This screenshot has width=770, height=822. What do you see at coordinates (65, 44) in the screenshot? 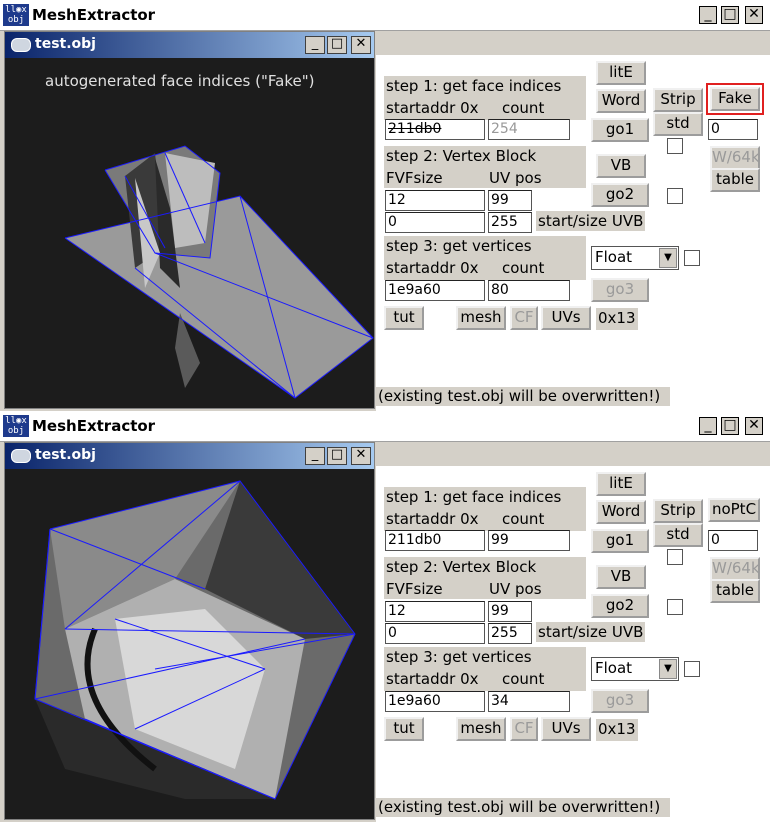
I see `child-title: test.obj` at bounding box center [65, 44].